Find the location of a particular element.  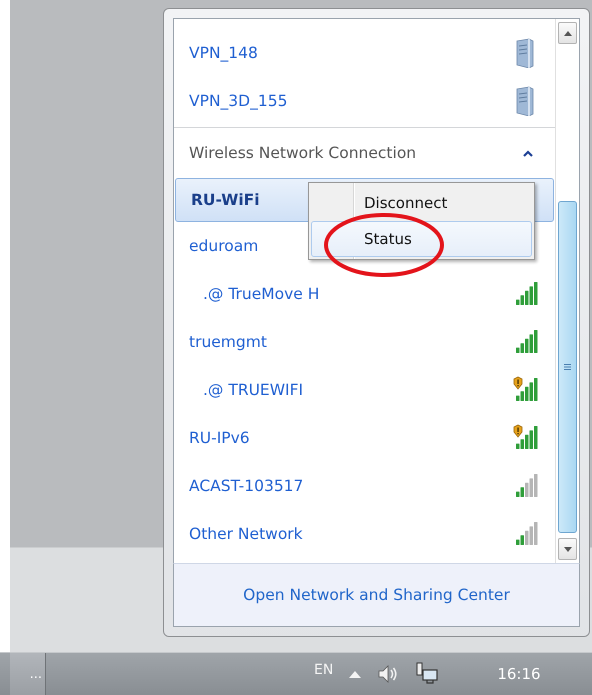

menu-item: Status is located at coordinates (421, 239).